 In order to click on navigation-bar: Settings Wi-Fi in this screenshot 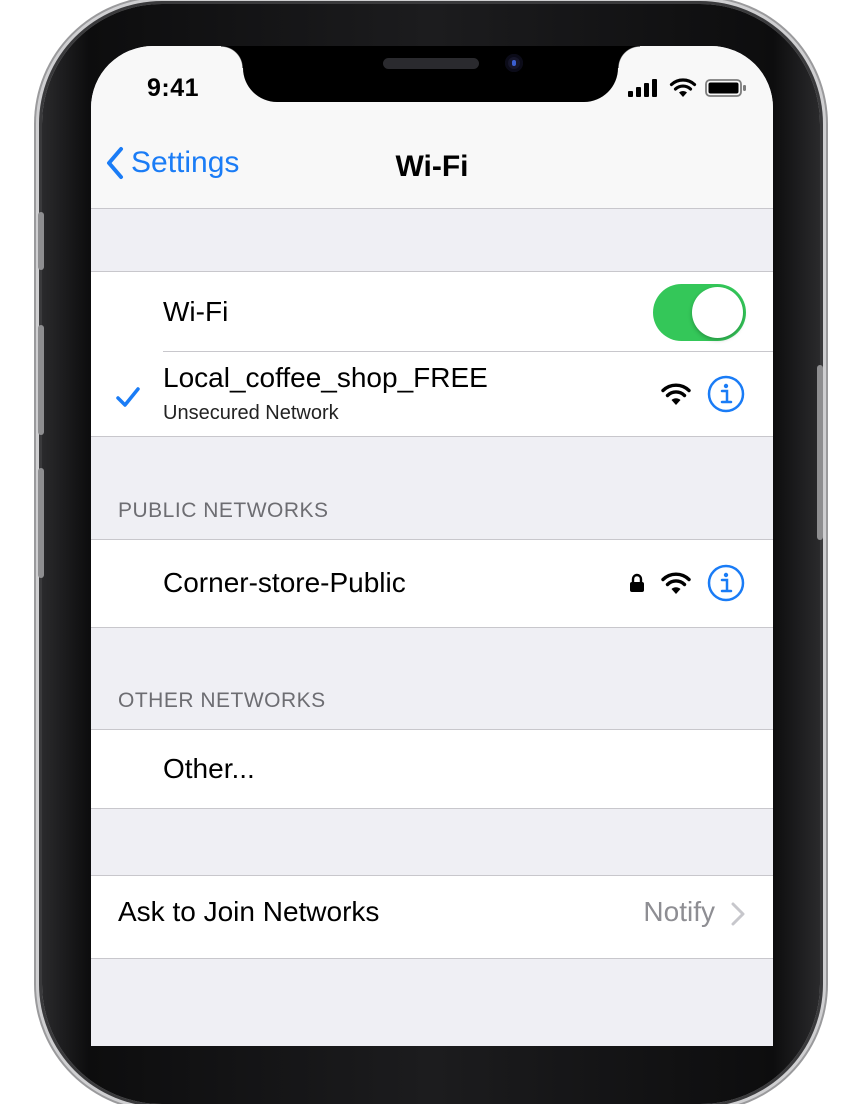, I will do `click(432, 169)`.